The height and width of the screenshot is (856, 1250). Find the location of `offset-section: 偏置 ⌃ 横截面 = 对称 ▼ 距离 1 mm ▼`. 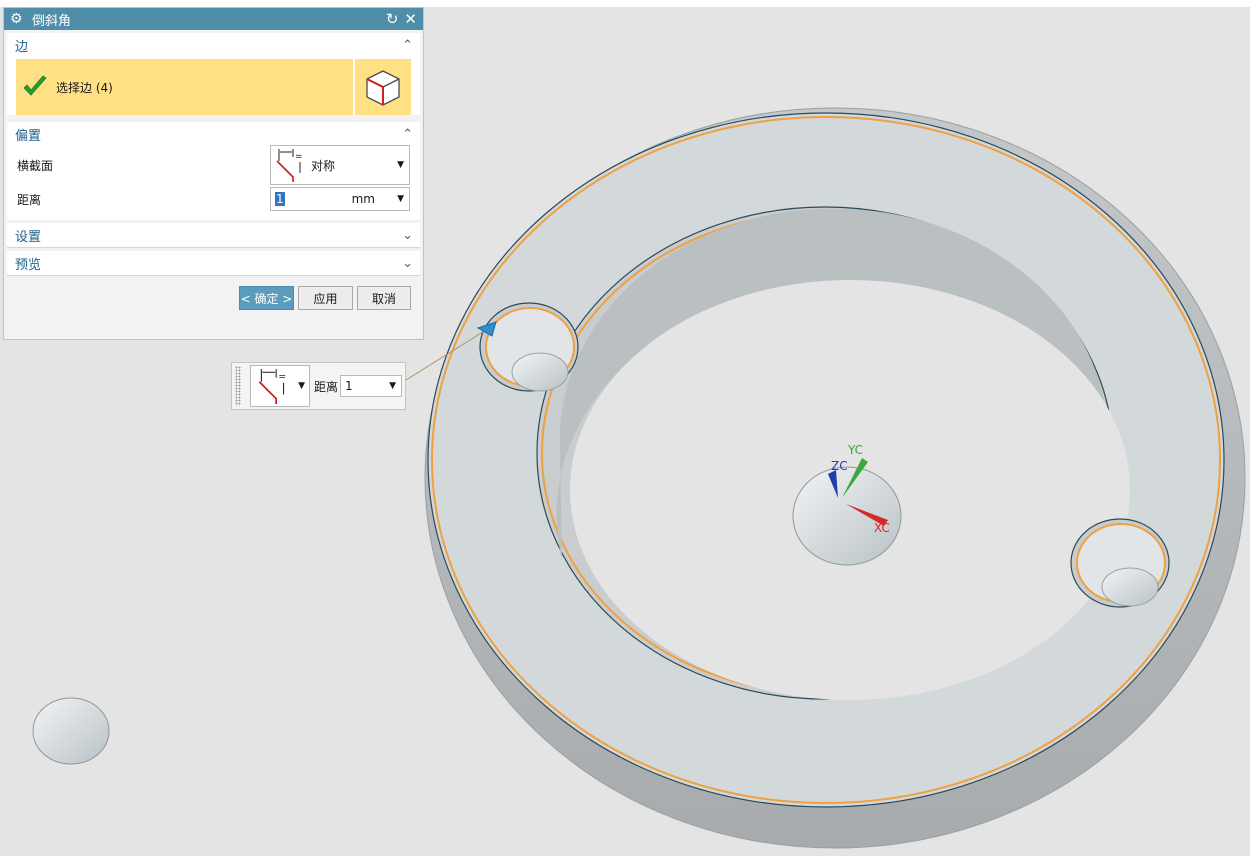

offset-section: 偏置 ⌃ 横截面 = 对称 ▼ 距离 1 mm ▼ is located at coordinates (213, 171).